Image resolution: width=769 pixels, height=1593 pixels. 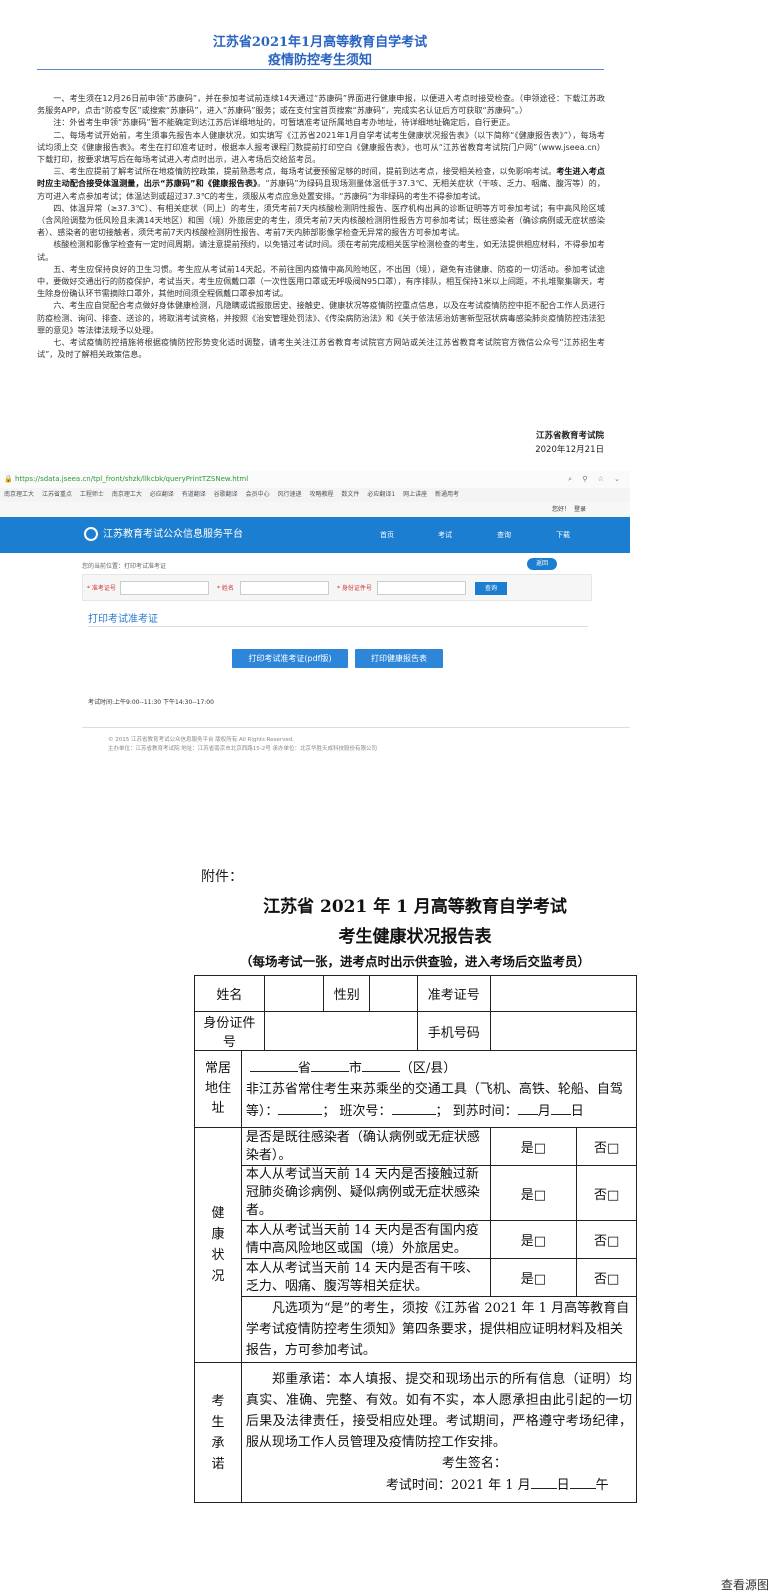 I want to click on transport-blank, so click(x=300, y=1107).